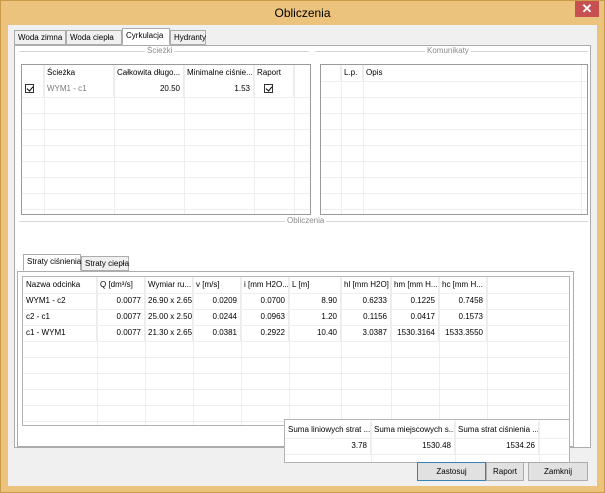 Image resolution: width=605 pixels, height=493 pixels. Describe the element at coordinates (451, 471) in the screenshot. I see `apply-button: Zastosuj` at that location.